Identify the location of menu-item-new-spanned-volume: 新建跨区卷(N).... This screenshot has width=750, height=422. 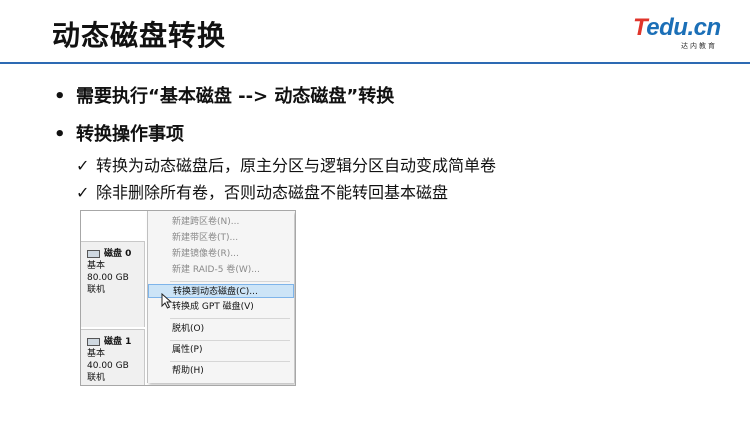
(221, 222).